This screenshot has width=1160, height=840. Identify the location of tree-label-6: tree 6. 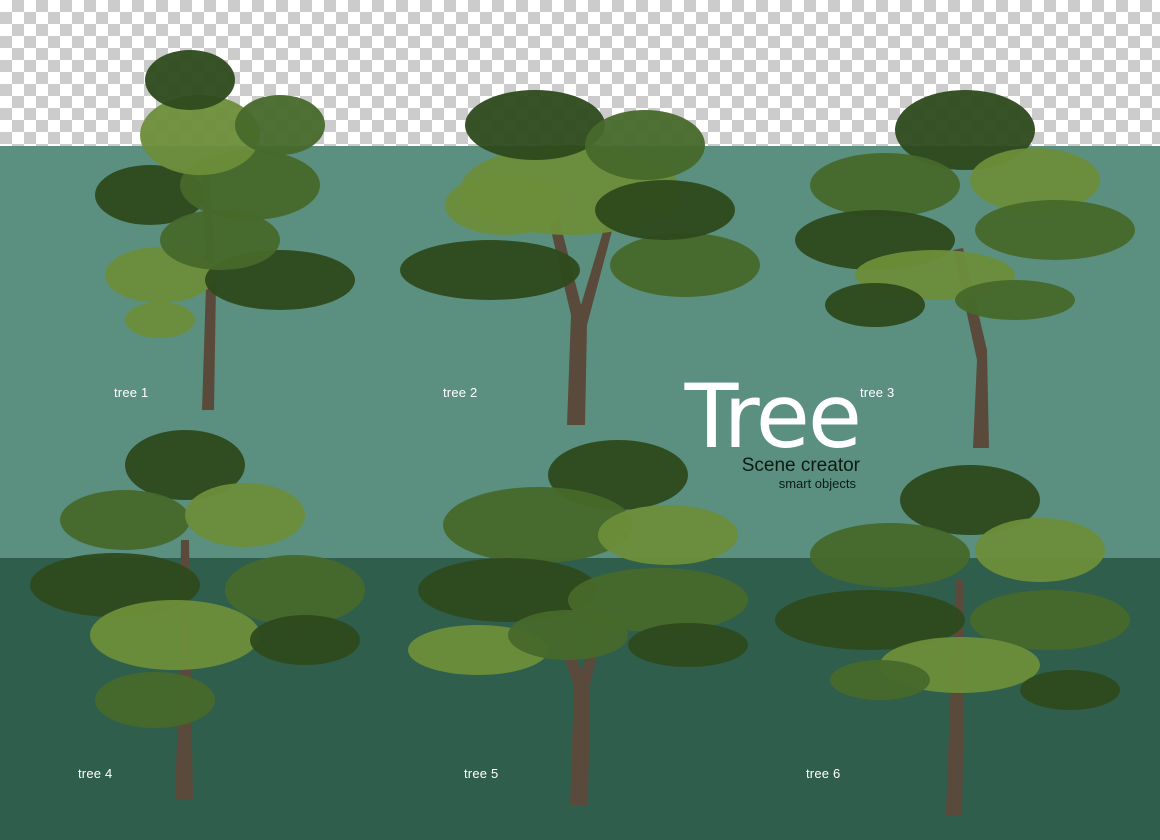
(823, 773).